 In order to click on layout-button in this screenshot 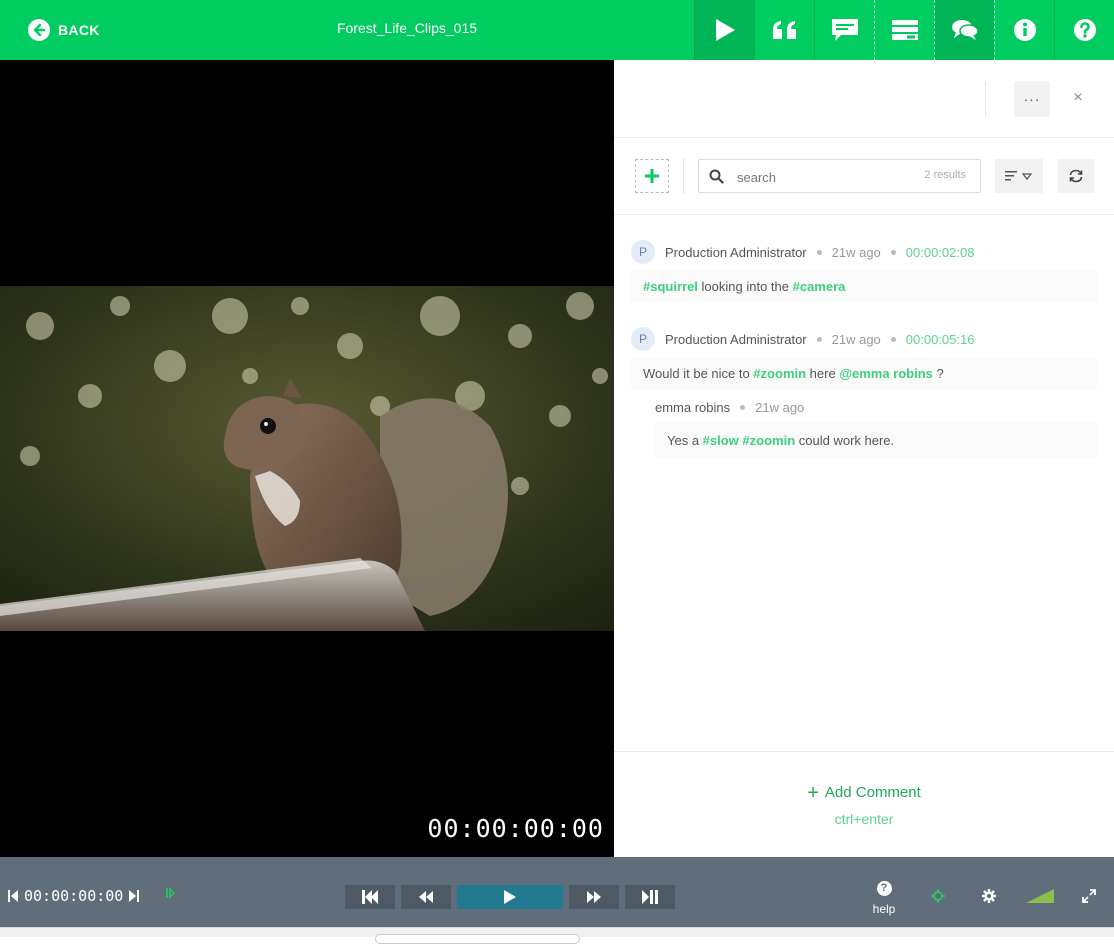, I will do `click(904, 30)`.